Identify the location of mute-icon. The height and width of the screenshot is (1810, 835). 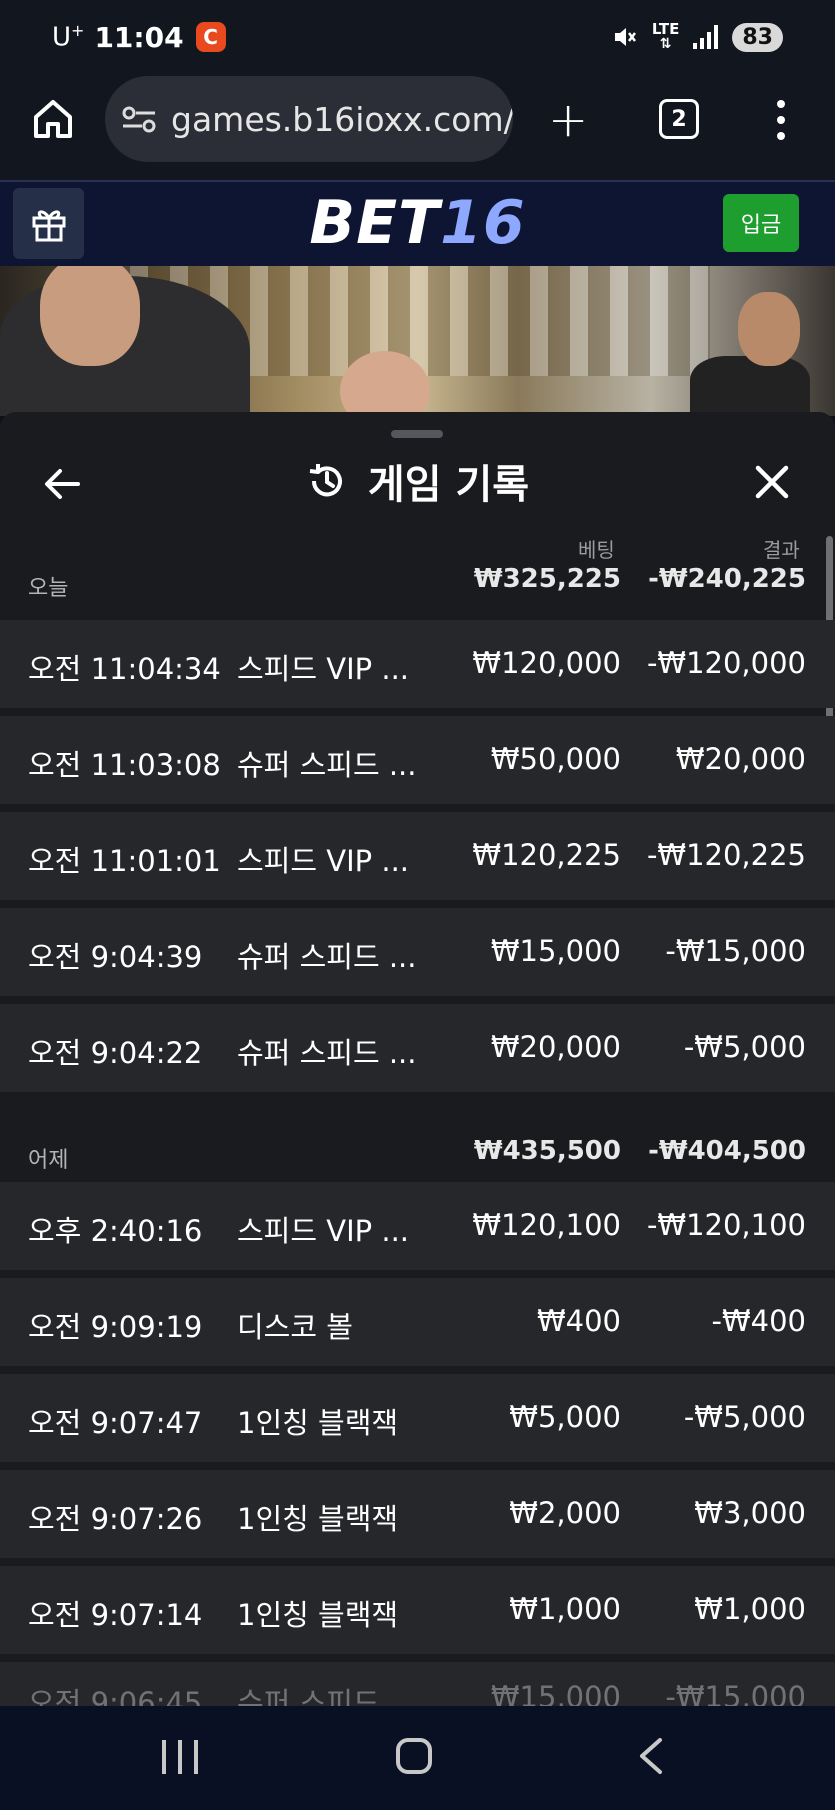
(625, 37).